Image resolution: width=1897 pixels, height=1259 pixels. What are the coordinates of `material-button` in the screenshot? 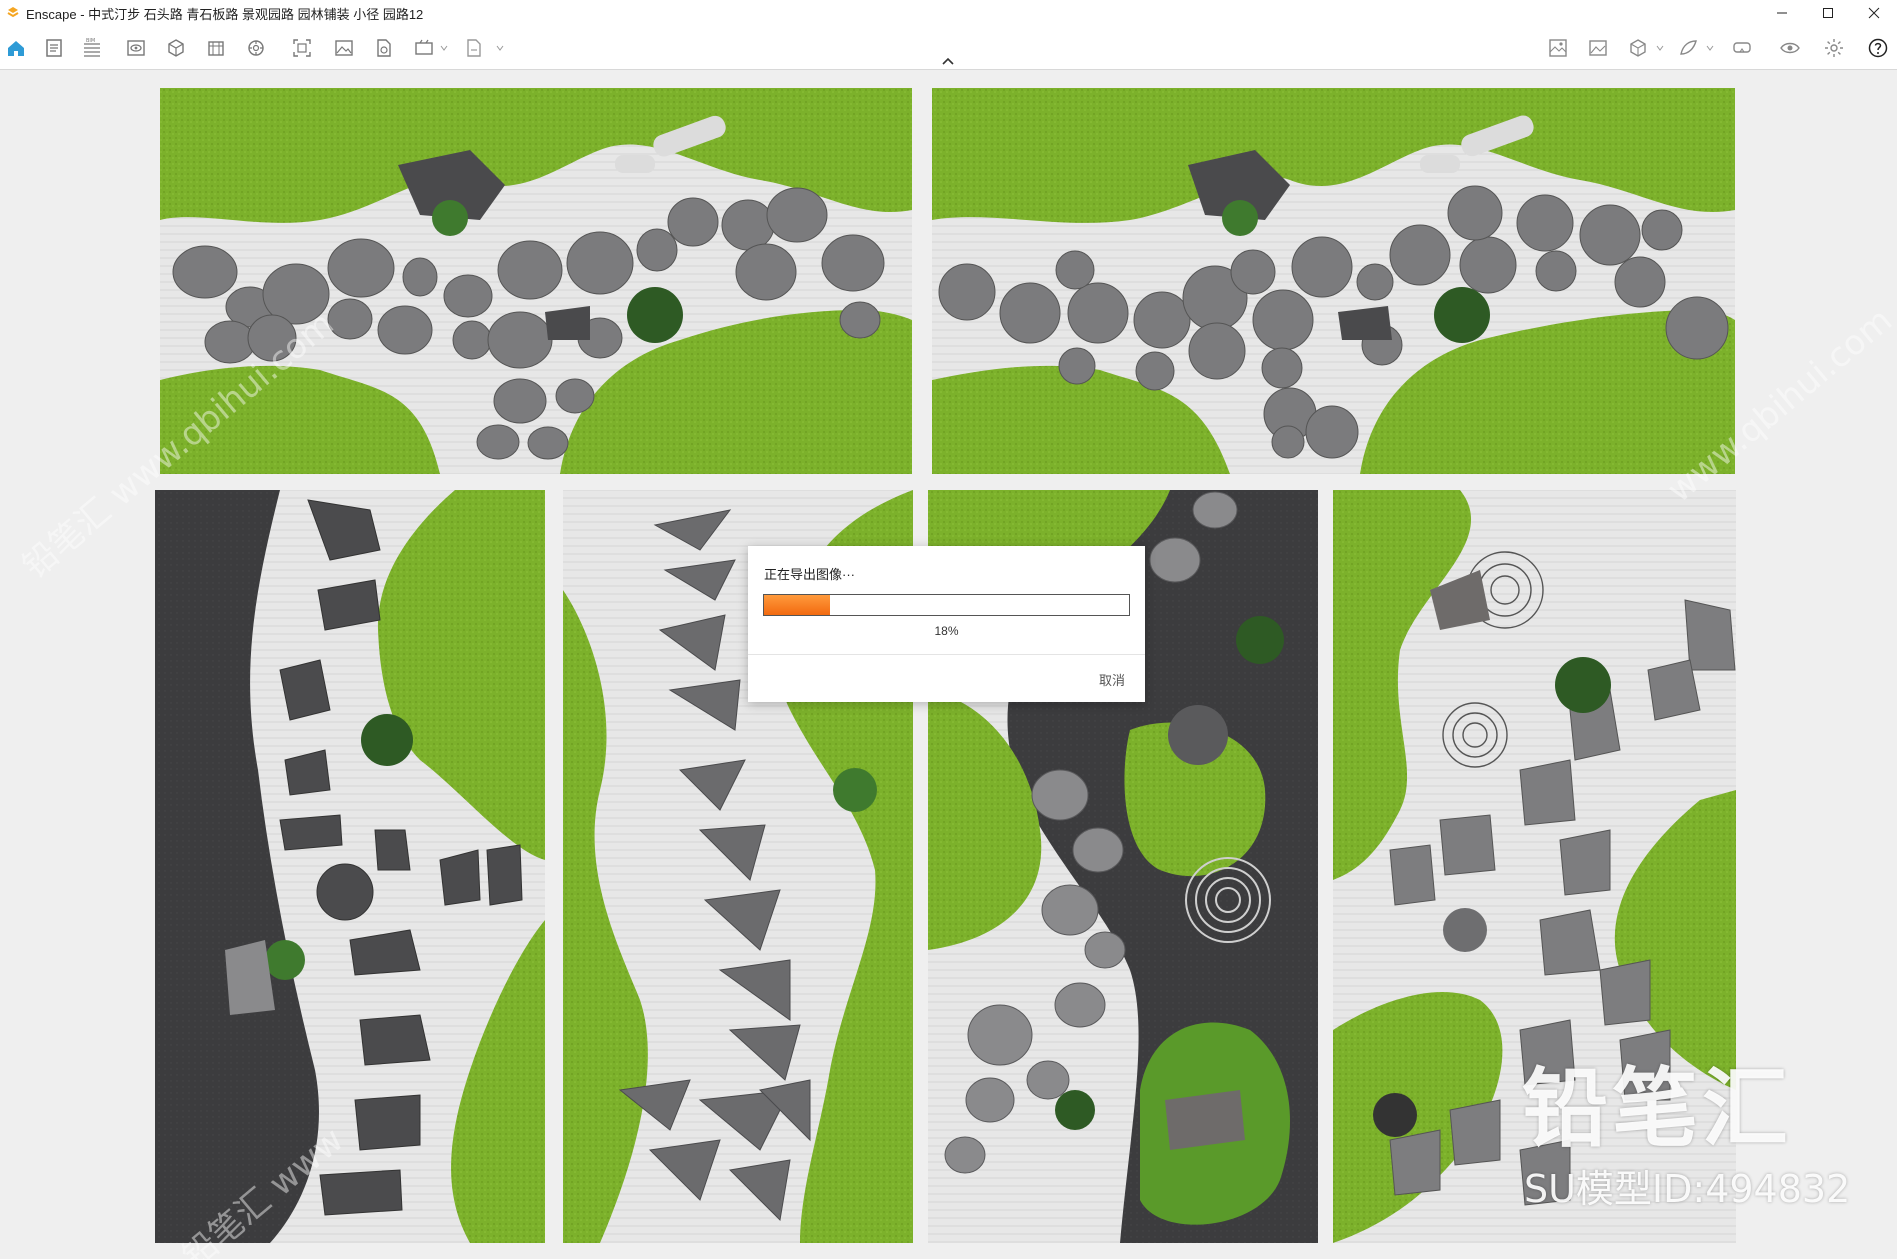 It's located at (1688, 48).